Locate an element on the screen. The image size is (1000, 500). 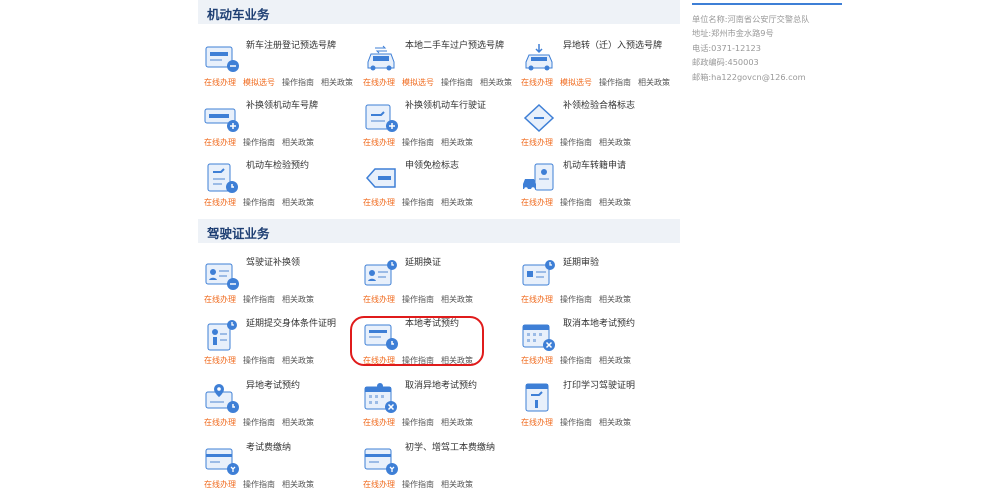
service-title: 补换领机动车行驶证 is located at coordinates (446, 106).